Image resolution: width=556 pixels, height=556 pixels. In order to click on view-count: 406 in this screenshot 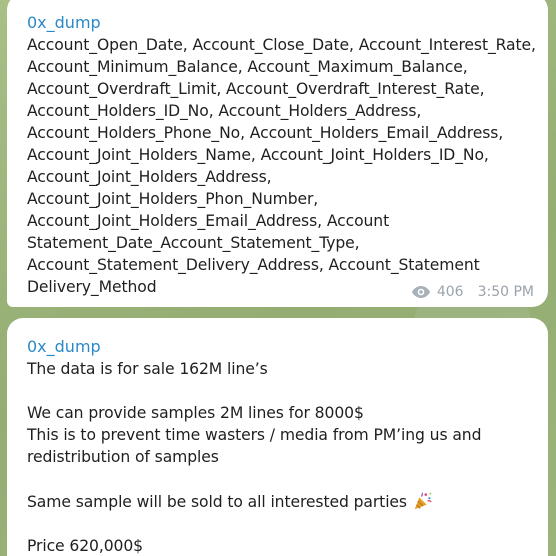, I will do `click(450, 292)`.